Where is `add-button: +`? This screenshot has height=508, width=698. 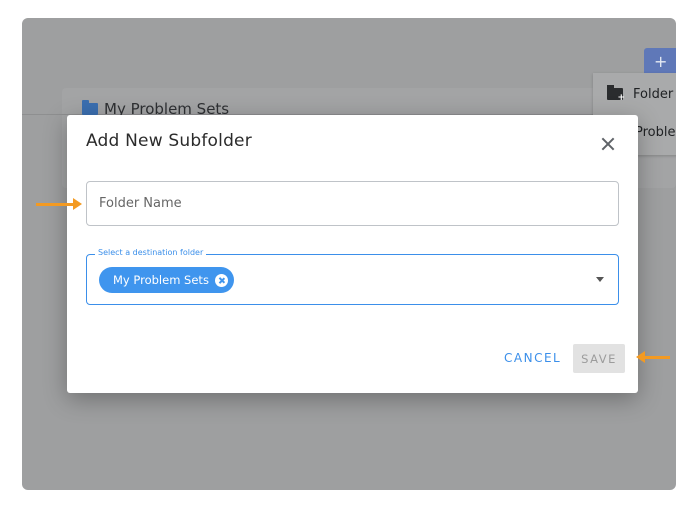
add-button: + is located at coordinates (660, 62).